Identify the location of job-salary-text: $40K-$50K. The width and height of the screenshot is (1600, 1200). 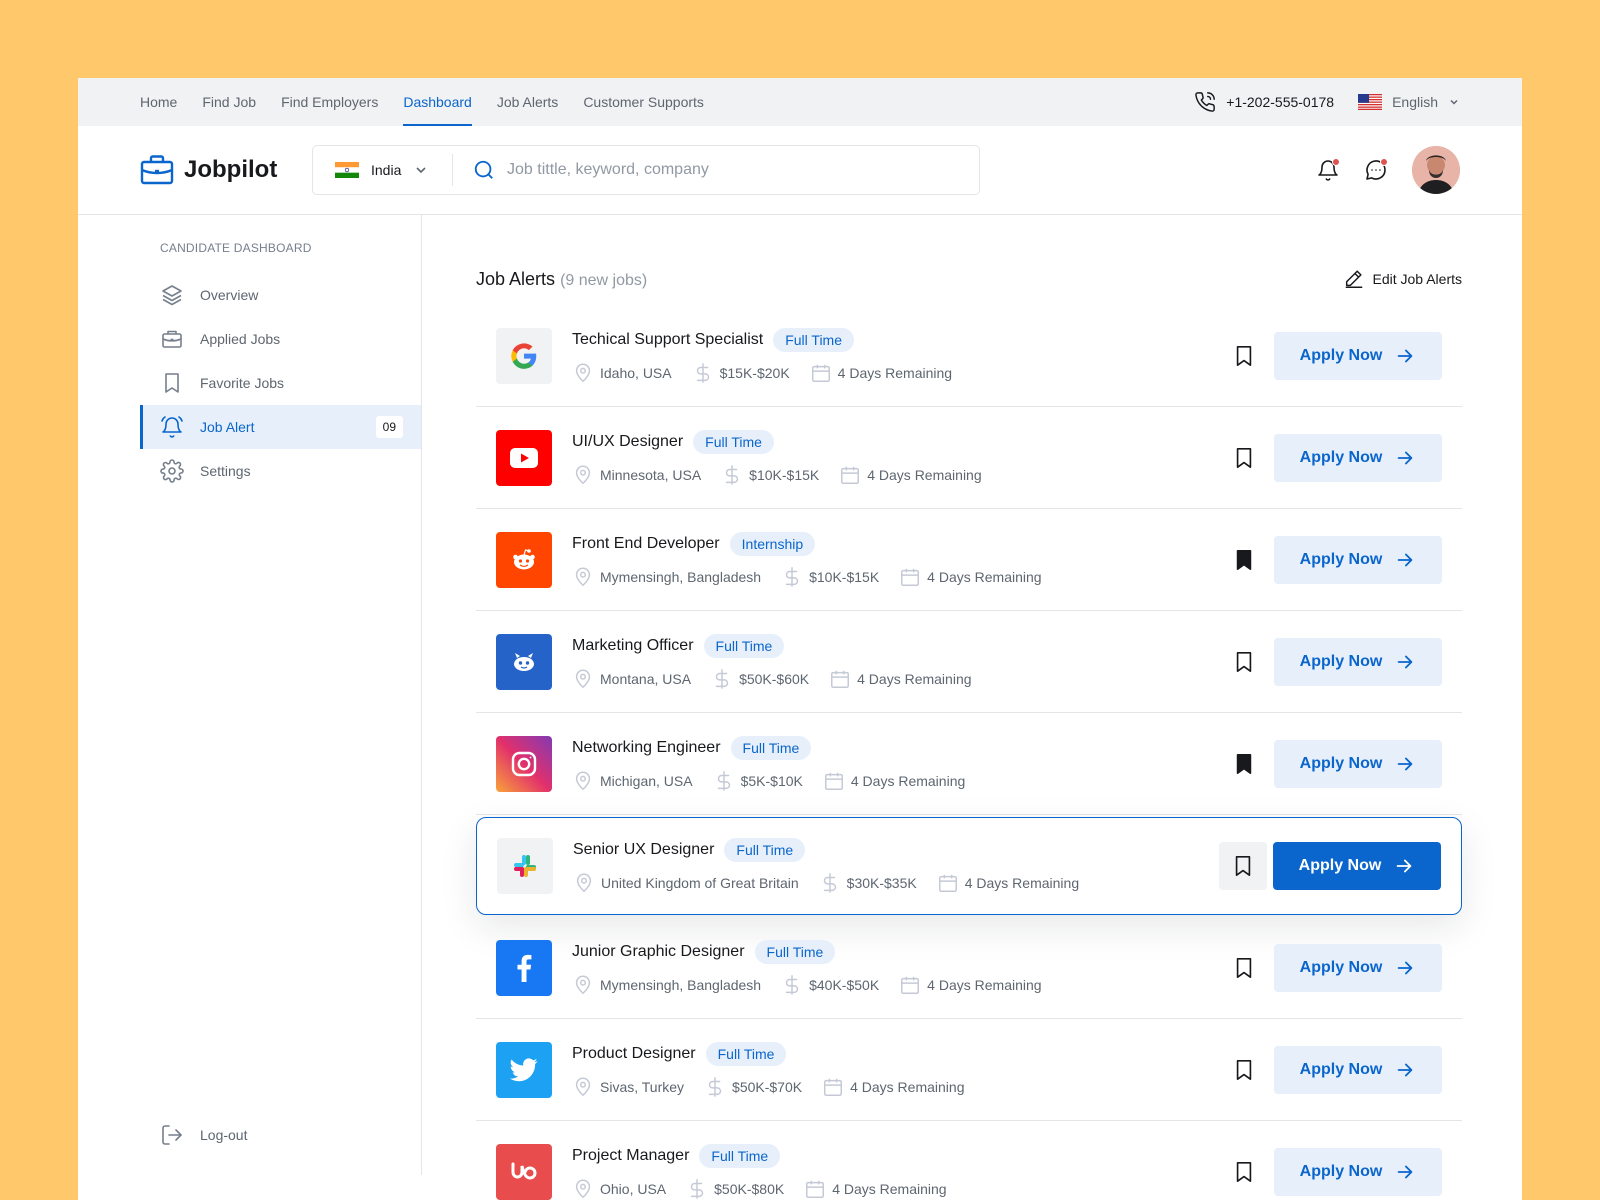
(844, 984).